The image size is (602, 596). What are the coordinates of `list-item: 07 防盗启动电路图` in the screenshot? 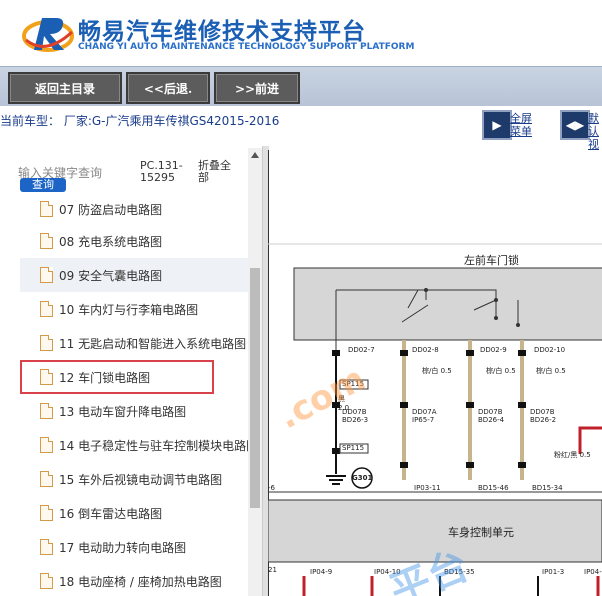 It's located at (134, 211).